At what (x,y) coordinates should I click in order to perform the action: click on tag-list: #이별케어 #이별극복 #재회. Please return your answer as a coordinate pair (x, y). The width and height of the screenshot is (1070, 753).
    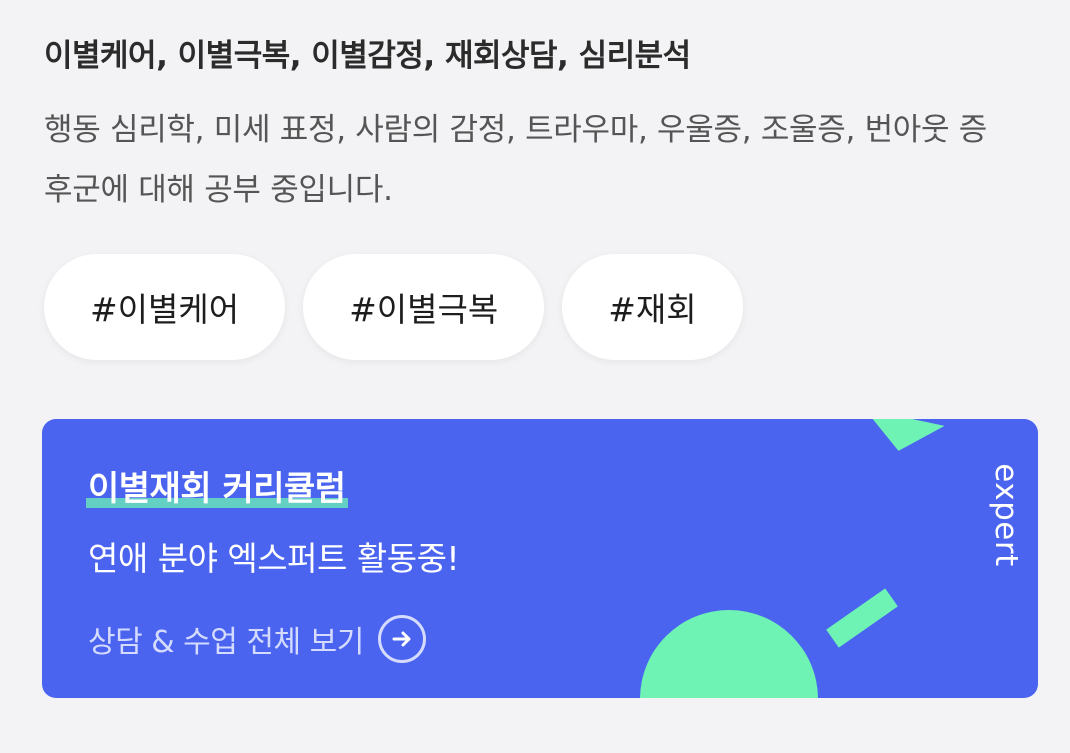
    Looking at the image, I should click on (393, 307).